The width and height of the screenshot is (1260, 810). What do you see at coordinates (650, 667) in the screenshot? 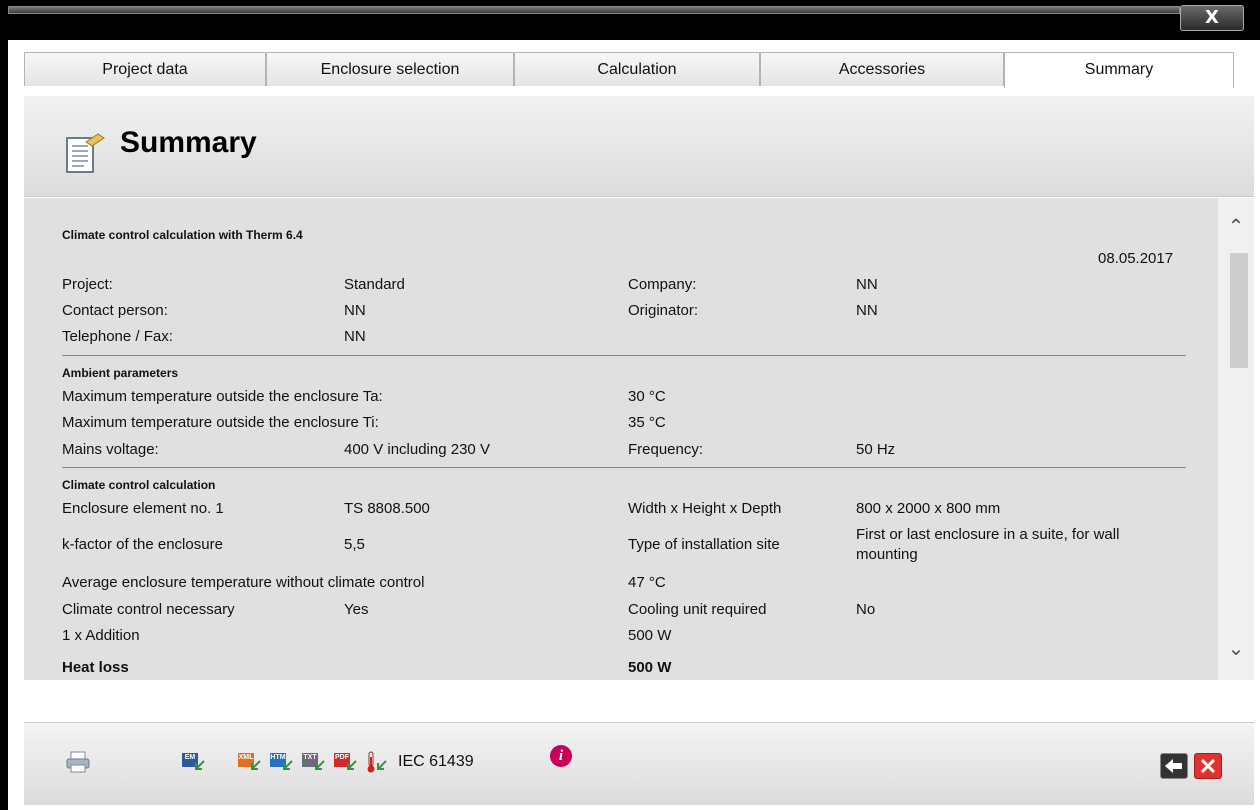
I see `heat-loss-value: 500 W` at bounding box center [650, 667].